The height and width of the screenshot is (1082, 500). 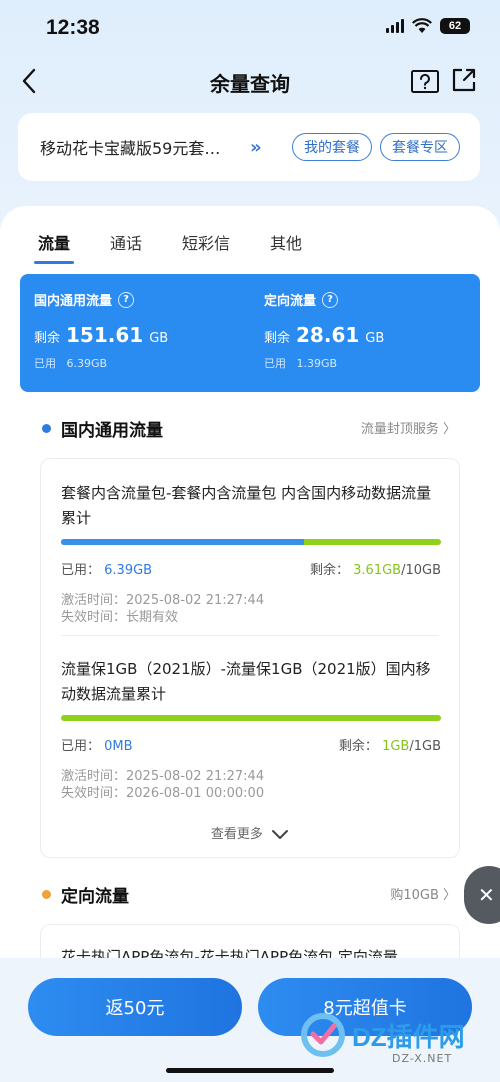 I want to click on targeted-summary-title: 定向流量, so click(x=290, y=301).